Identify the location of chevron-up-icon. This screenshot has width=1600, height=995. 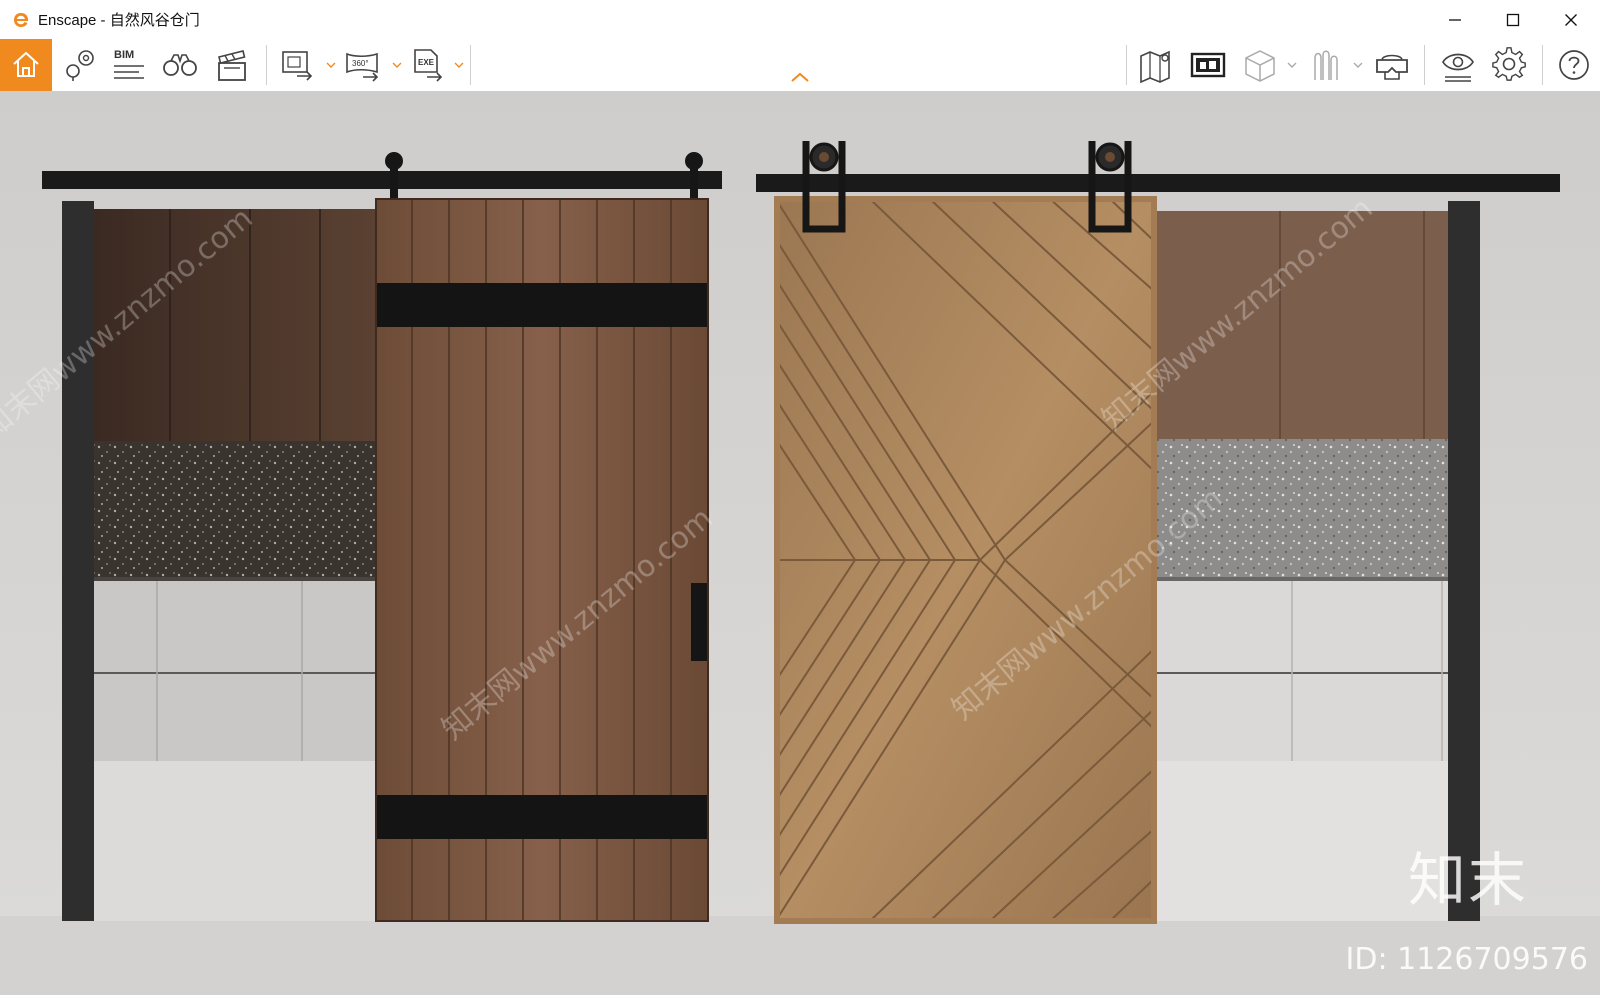
(800, 77).